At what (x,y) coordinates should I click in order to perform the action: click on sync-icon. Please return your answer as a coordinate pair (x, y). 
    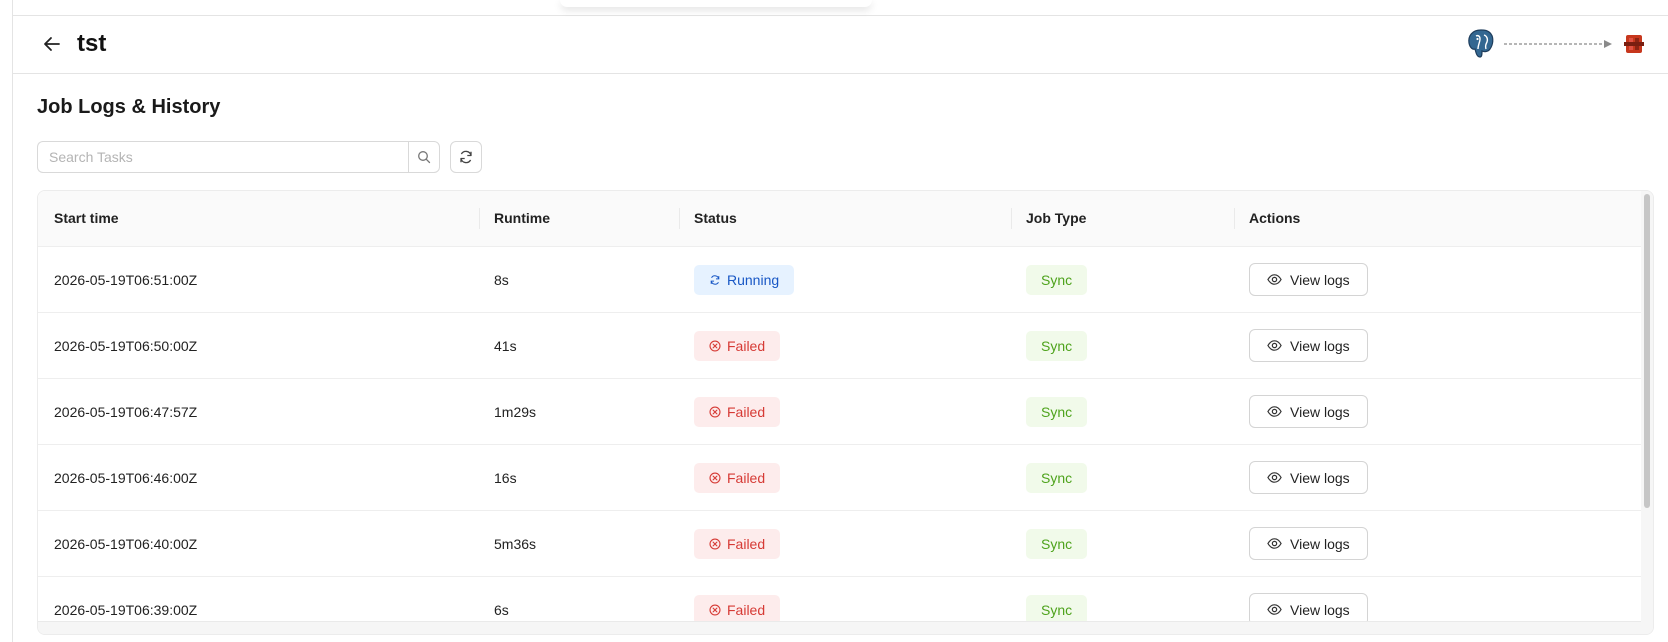
    Looking at the image, I should click on (715, 279).